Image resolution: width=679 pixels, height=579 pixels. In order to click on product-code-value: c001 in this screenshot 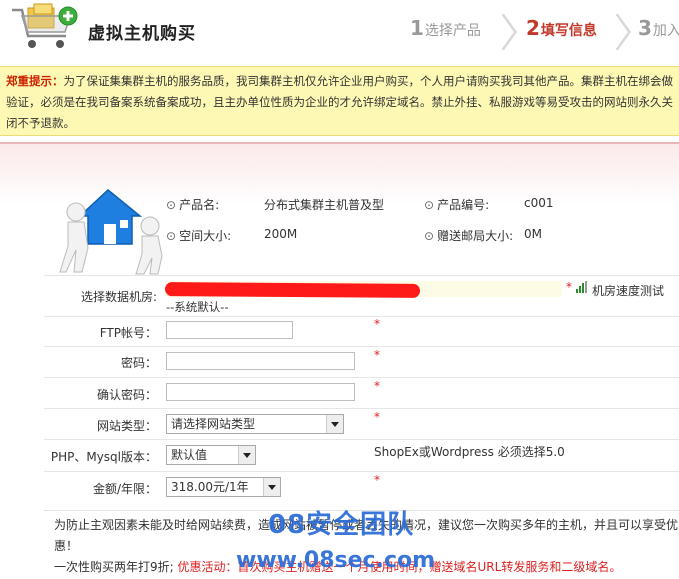, I will do `click(539, 203)`.